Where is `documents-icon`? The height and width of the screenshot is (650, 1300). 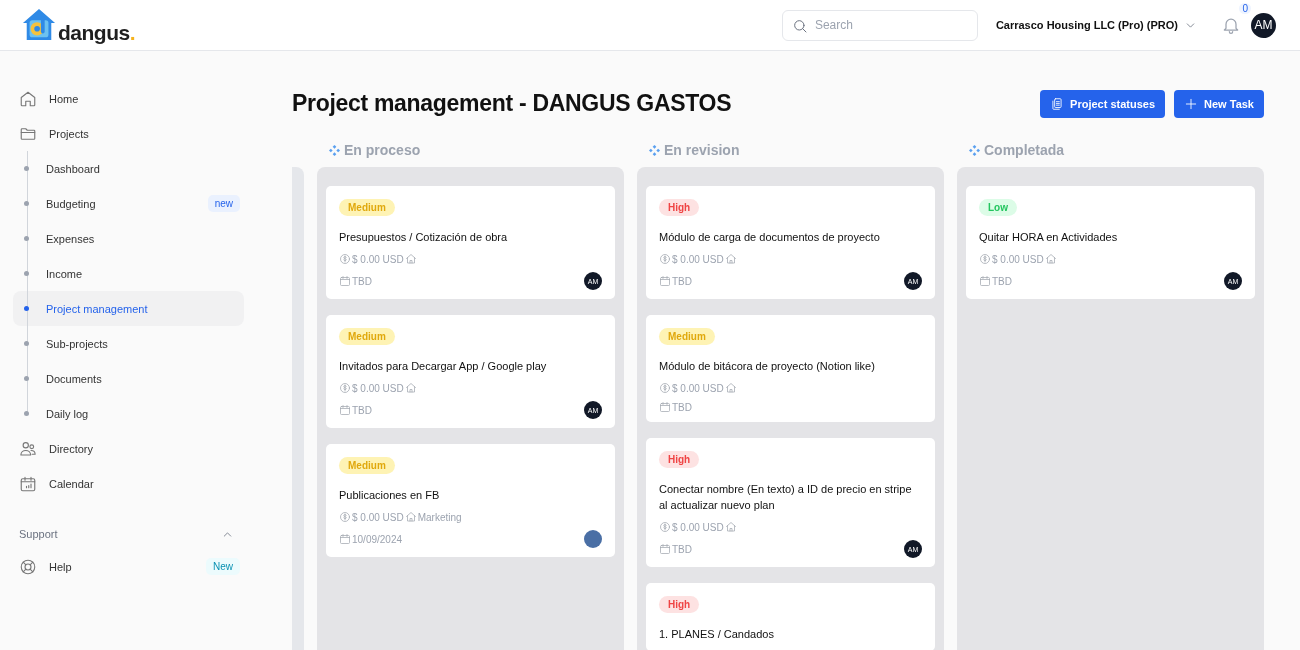 documents-icon is located at coordinates (1057, 103).